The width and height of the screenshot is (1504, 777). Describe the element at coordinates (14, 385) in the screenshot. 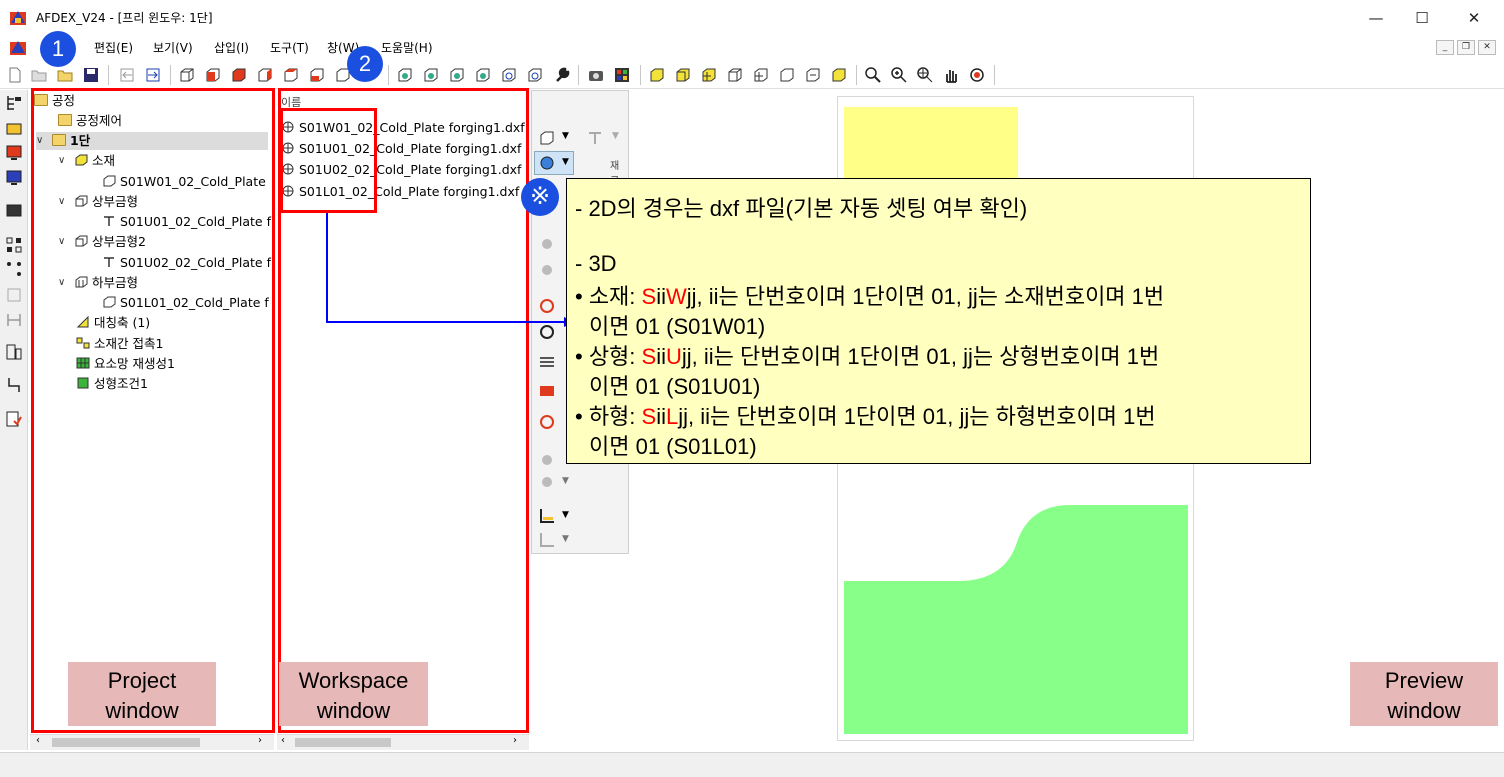

I see `probe-tool-icon` at that location.